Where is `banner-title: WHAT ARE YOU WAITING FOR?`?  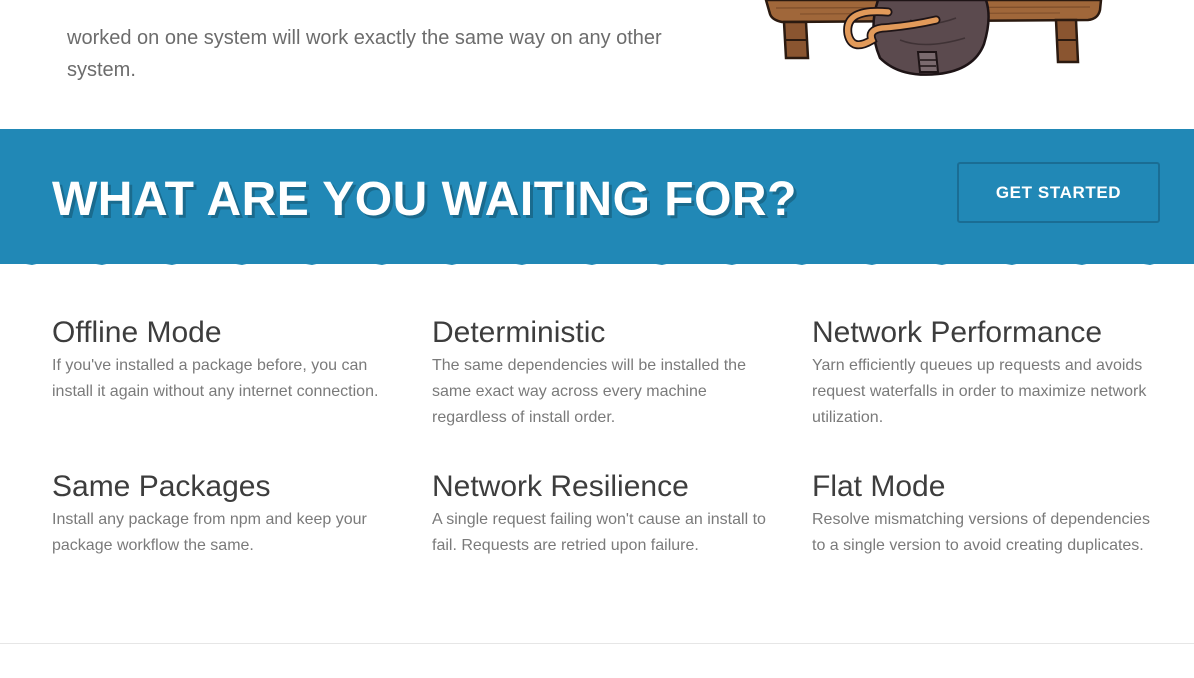
banner-title: WHAT ARE YOU WAITING FOR? is located at coordinates (424, 199).